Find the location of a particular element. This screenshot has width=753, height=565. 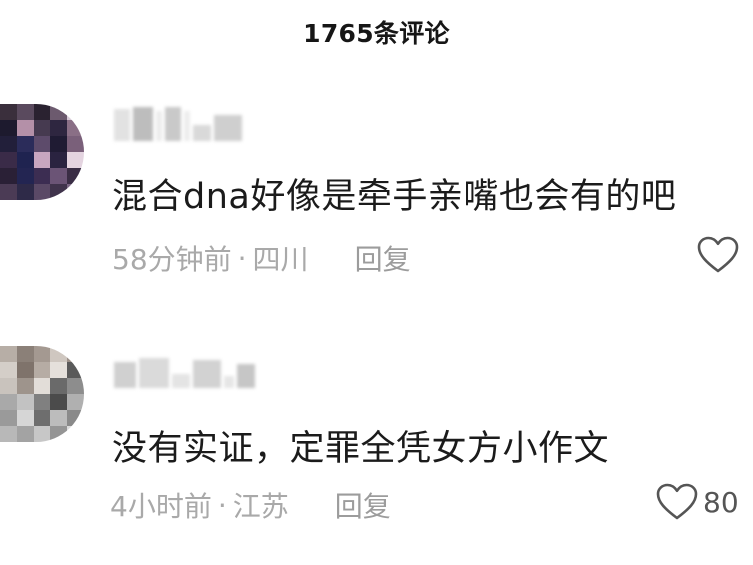

comment-meta: 58分钟前 · 四川 回复 is located at coordinates (261, 258).